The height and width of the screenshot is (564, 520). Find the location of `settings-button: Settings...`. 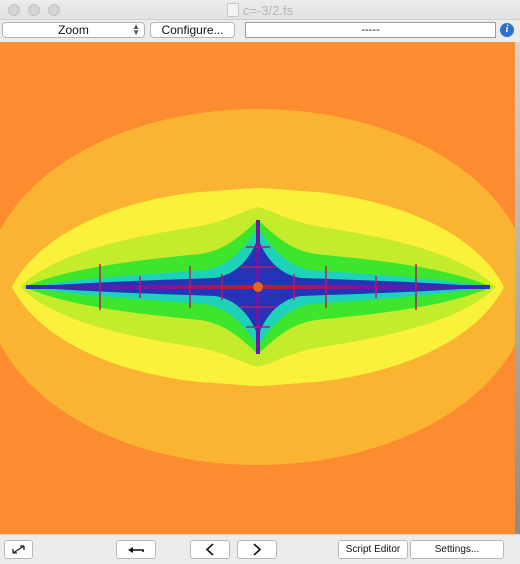

settings-button: Settings... is located at coordinates (457, 549).